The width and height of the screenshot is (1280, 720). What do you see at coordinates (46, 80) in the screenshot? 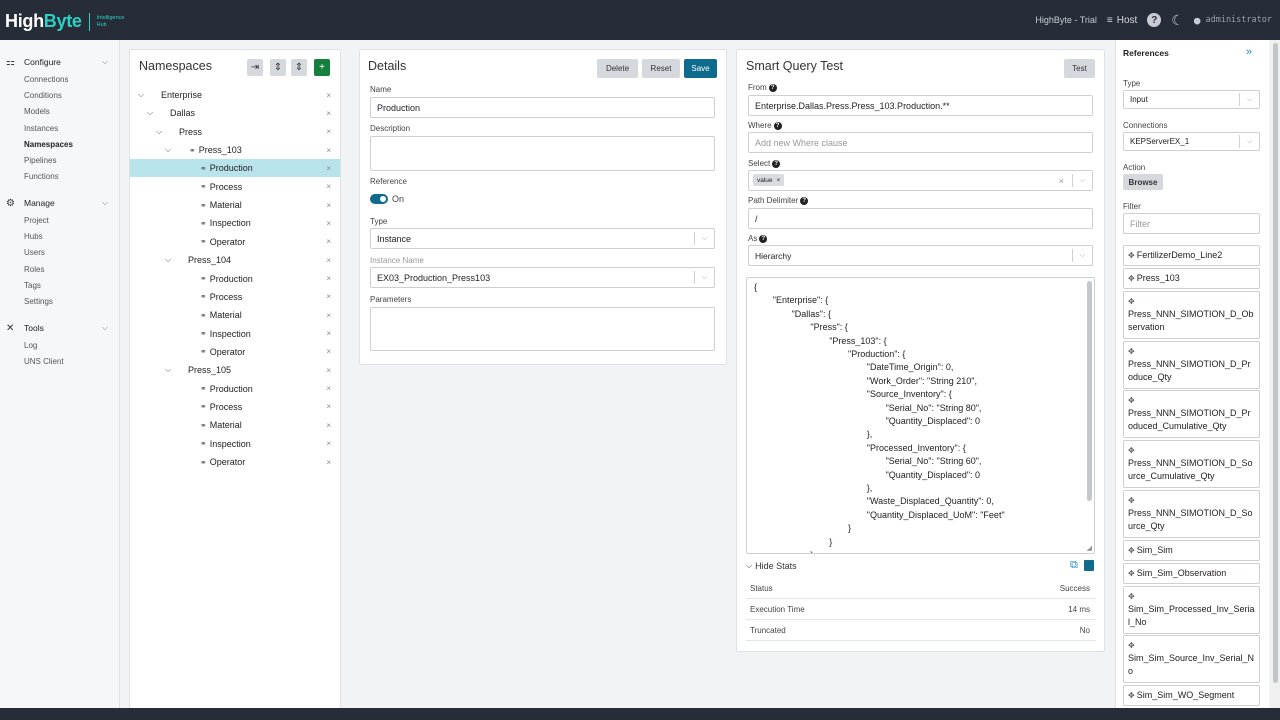
I see `nav-item-connections: Connections` at bounding box center [46, 80].